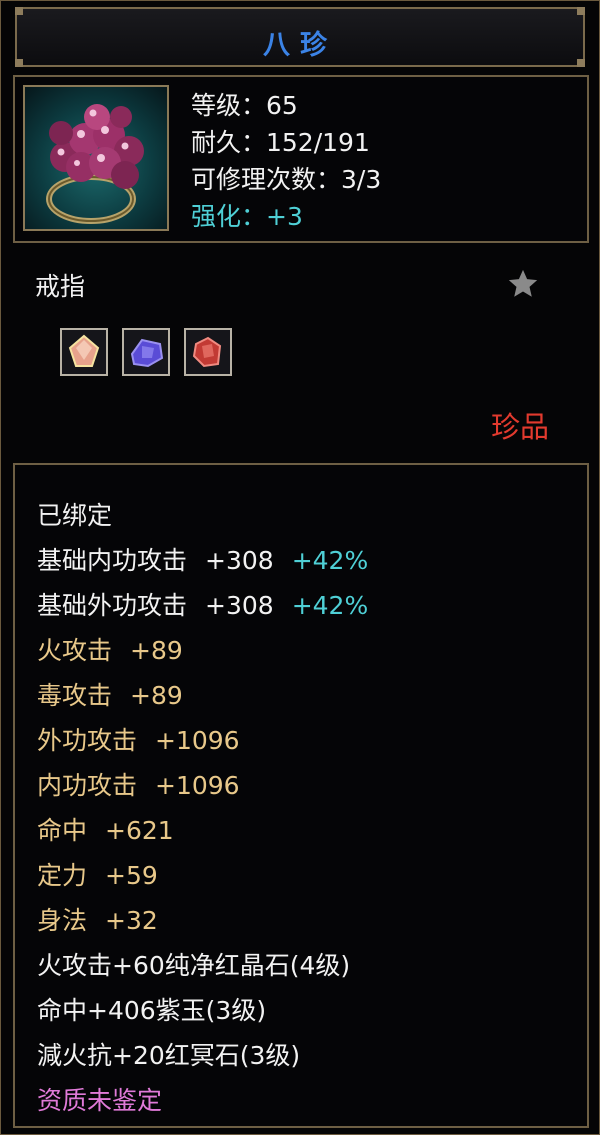 The image size is (600, 1135). Describe the element at coordinates (203, 560) in the screenshot. I see `attr-base-inner: 基础内功攻击 +308 +42%` at that location.